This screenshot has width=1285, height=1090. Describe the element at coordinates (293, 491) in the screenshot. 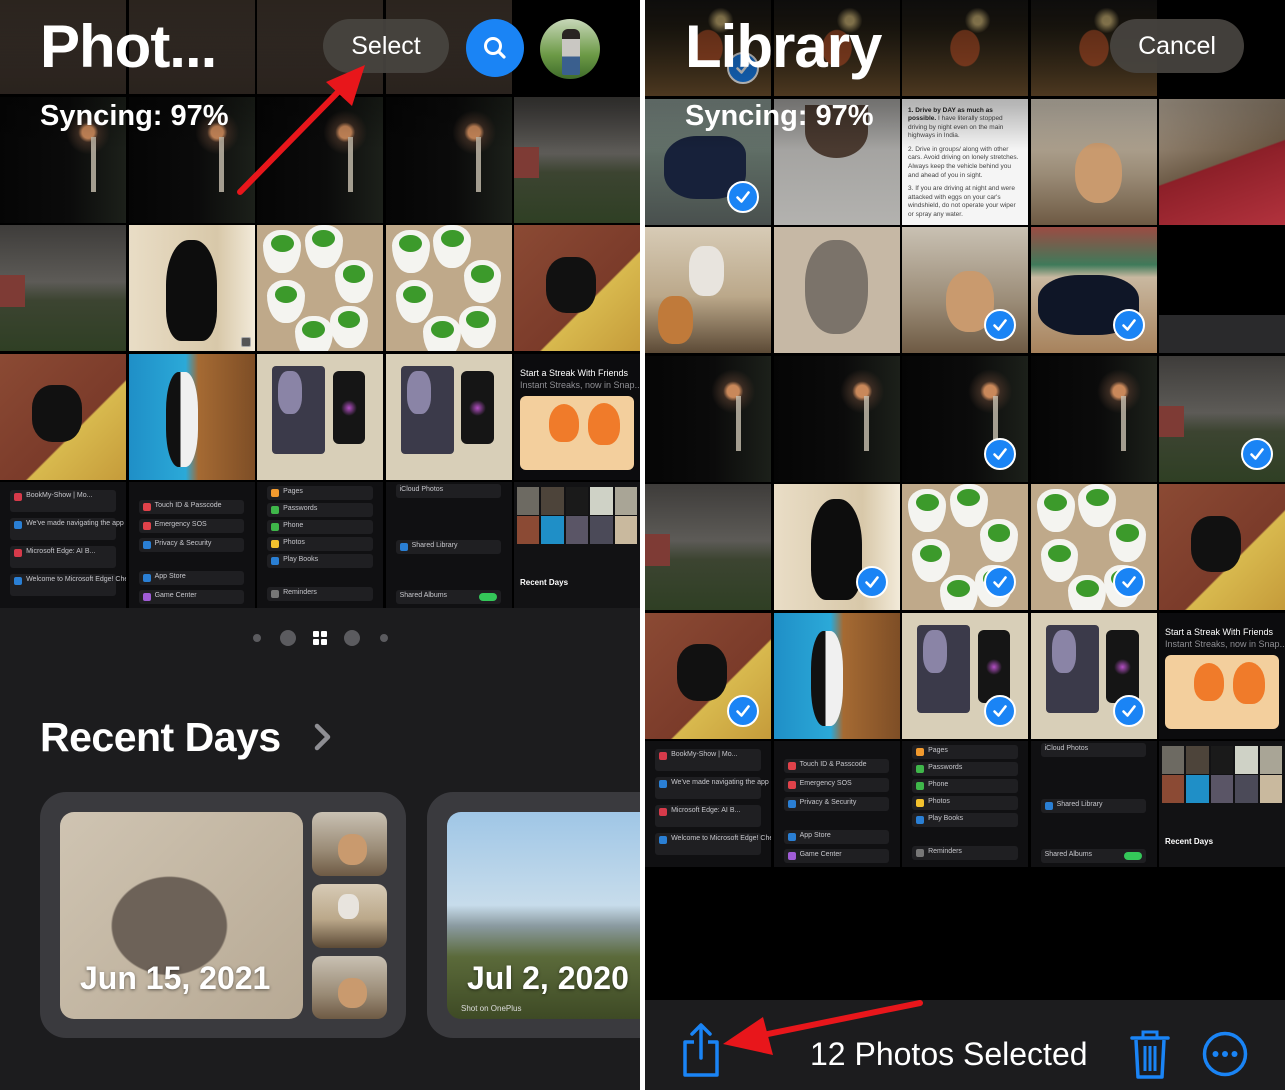

I see `screenshot-text: Pages` at that location.